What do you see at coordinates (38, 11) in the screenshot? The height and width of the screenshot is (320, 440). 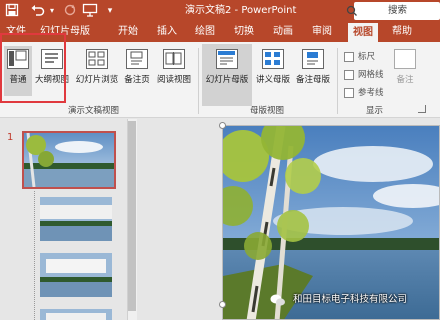 I see `undo-icon` at bounding box center [38, 11].